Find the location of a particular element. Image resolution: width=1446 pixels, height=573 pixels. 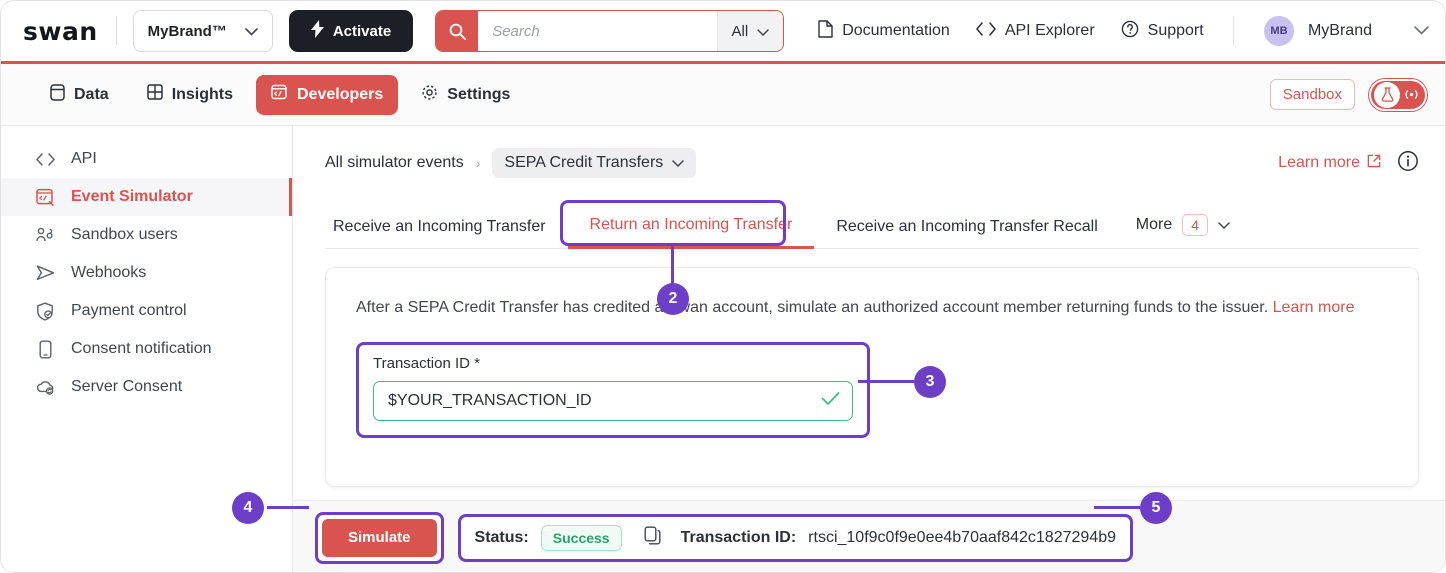

tab-return-incoming-transfer: Return an Incoming Transfer is located at coordinates (691, 232).